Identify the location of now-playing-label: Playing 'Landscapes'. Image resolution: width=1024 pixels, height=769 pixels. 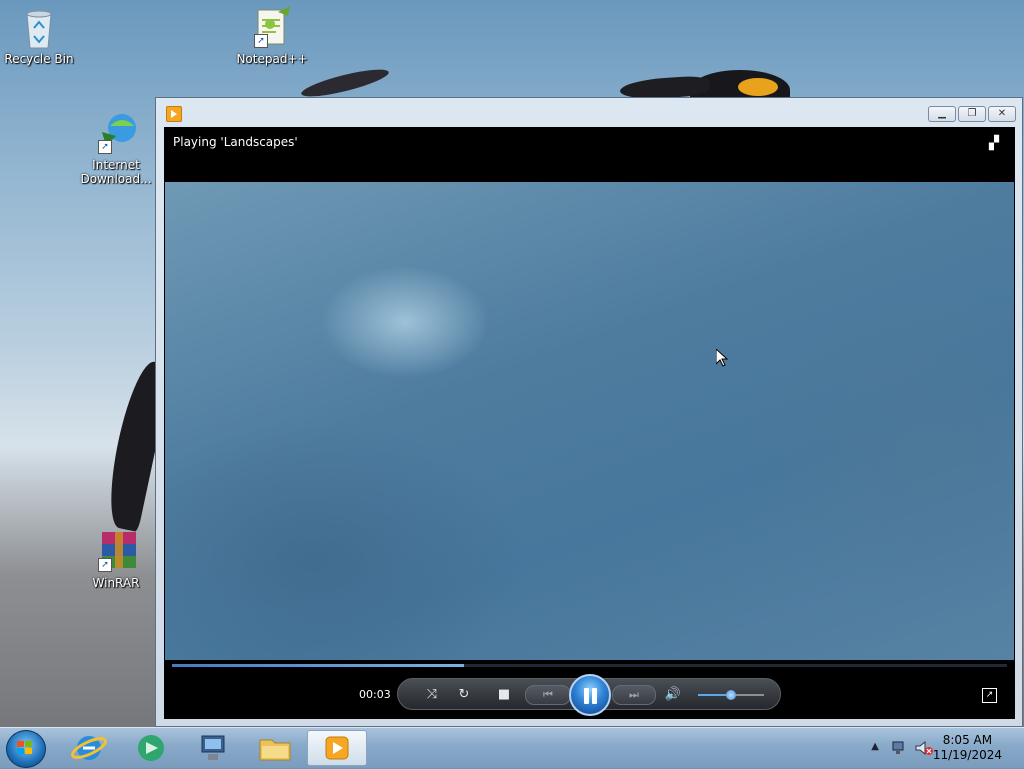
(235, 142).